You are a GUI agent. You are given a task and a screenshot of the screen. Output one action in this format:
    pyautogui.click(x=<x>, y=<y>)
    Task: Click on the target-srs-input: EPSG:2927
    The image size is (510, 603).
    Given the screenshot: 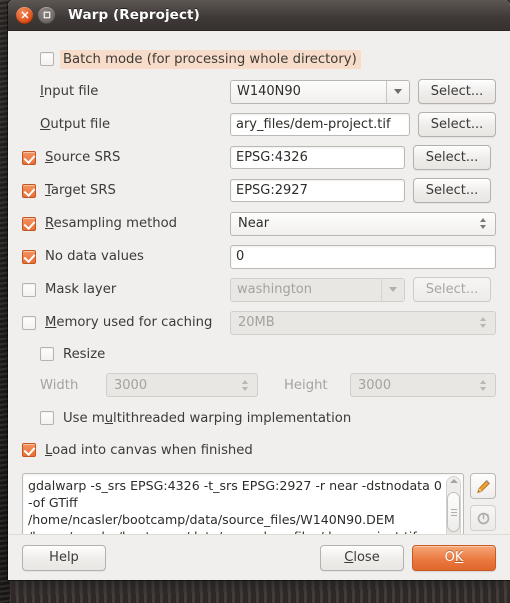 What is the action you would take?
    pyautogui.click(x=317, y=190)
    